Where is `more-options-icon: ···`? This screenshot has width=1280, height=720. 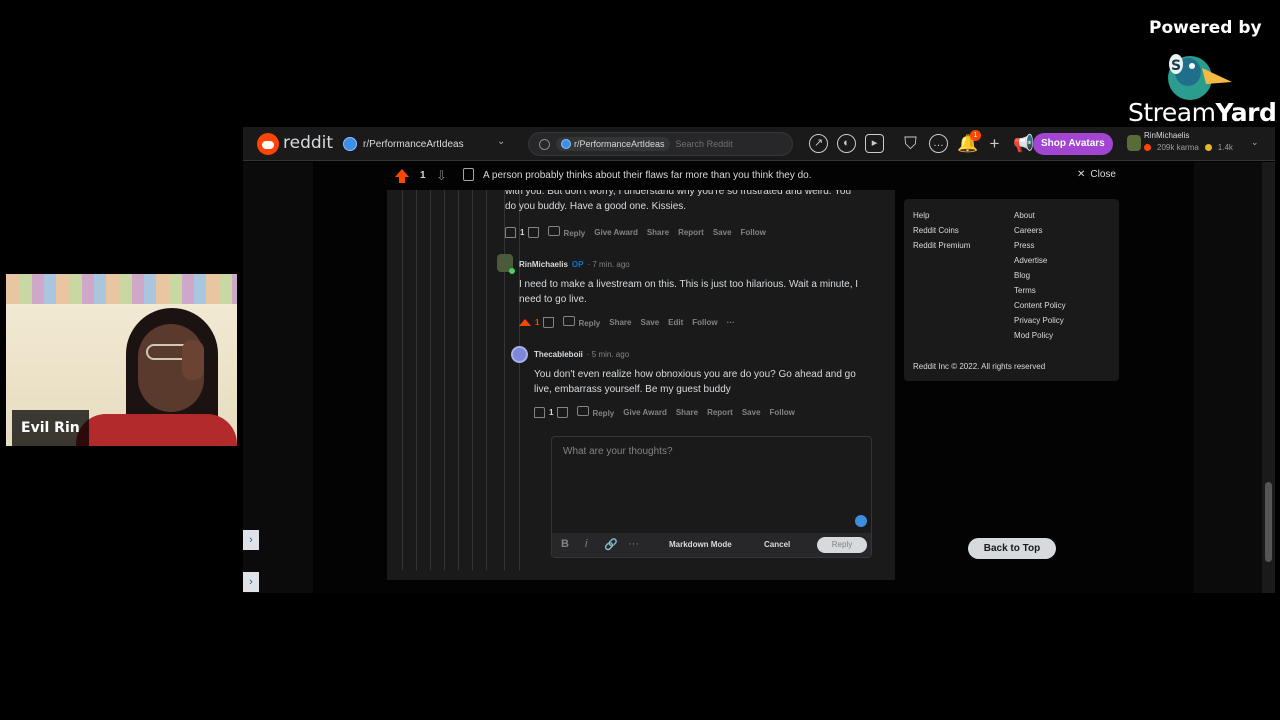 more-options-icon: ··· is located at coordinates (731, 322).